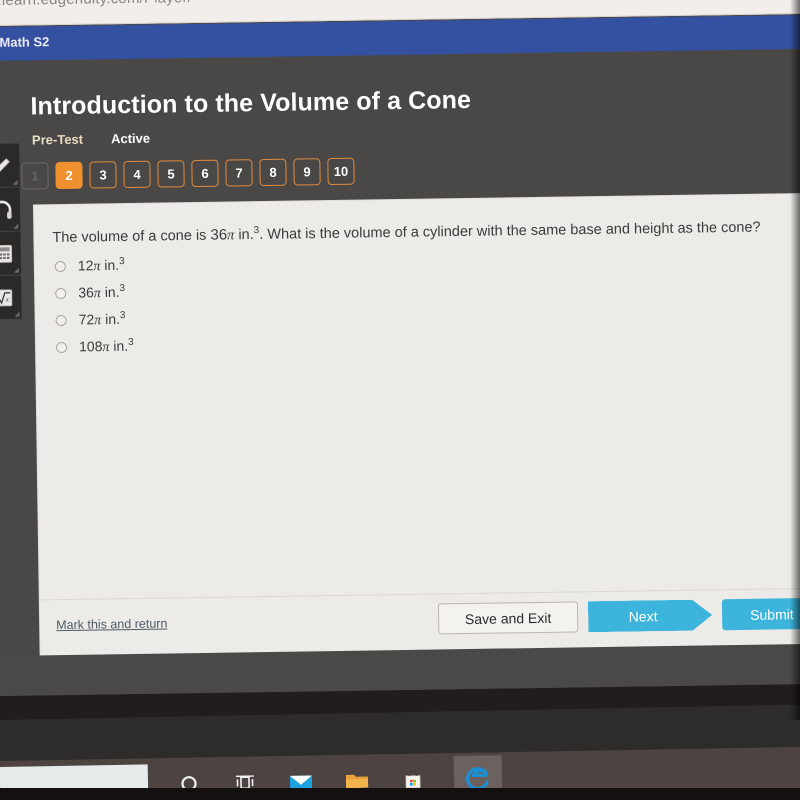 Image resolution: width=800 pixels, height=800 pixels. Describe the element at coordinates (57, 139) in the screenshot. I see `assignment-type-label: Pre-Test` at that location.